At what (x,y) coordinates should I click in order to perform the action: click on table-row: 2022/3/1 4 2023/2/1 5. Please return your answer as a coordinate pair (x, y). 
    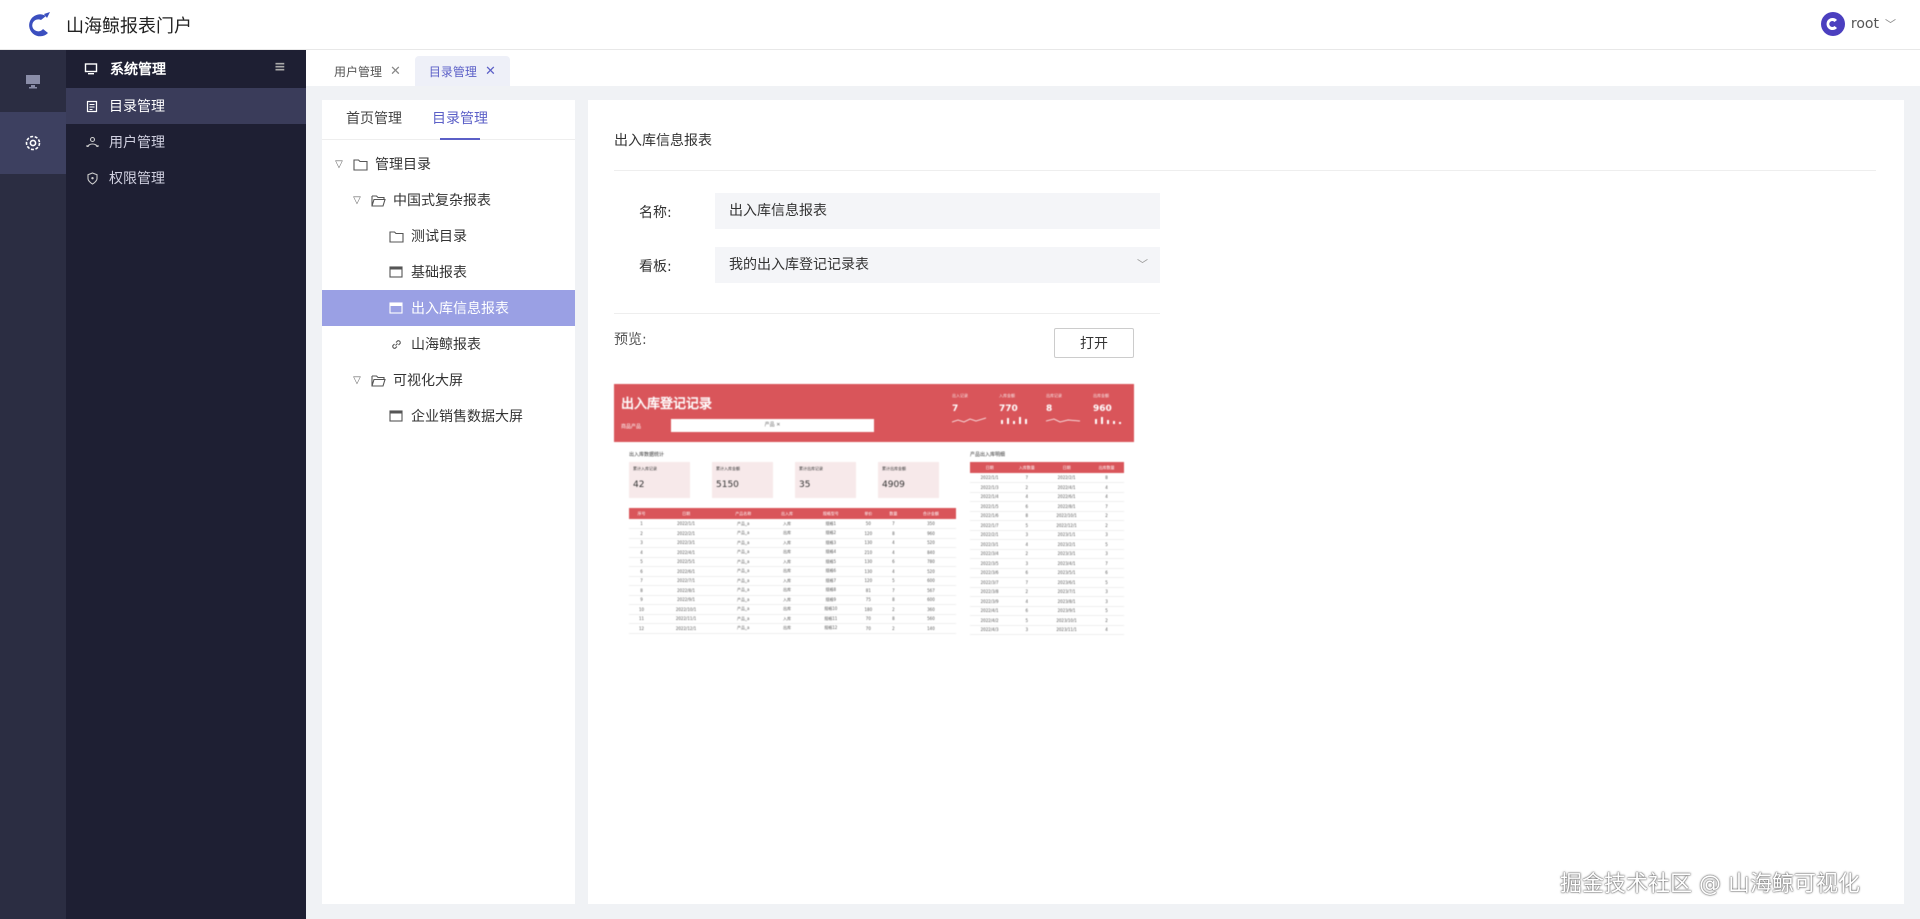
    Looking at the image, I should click on (1047, 544).